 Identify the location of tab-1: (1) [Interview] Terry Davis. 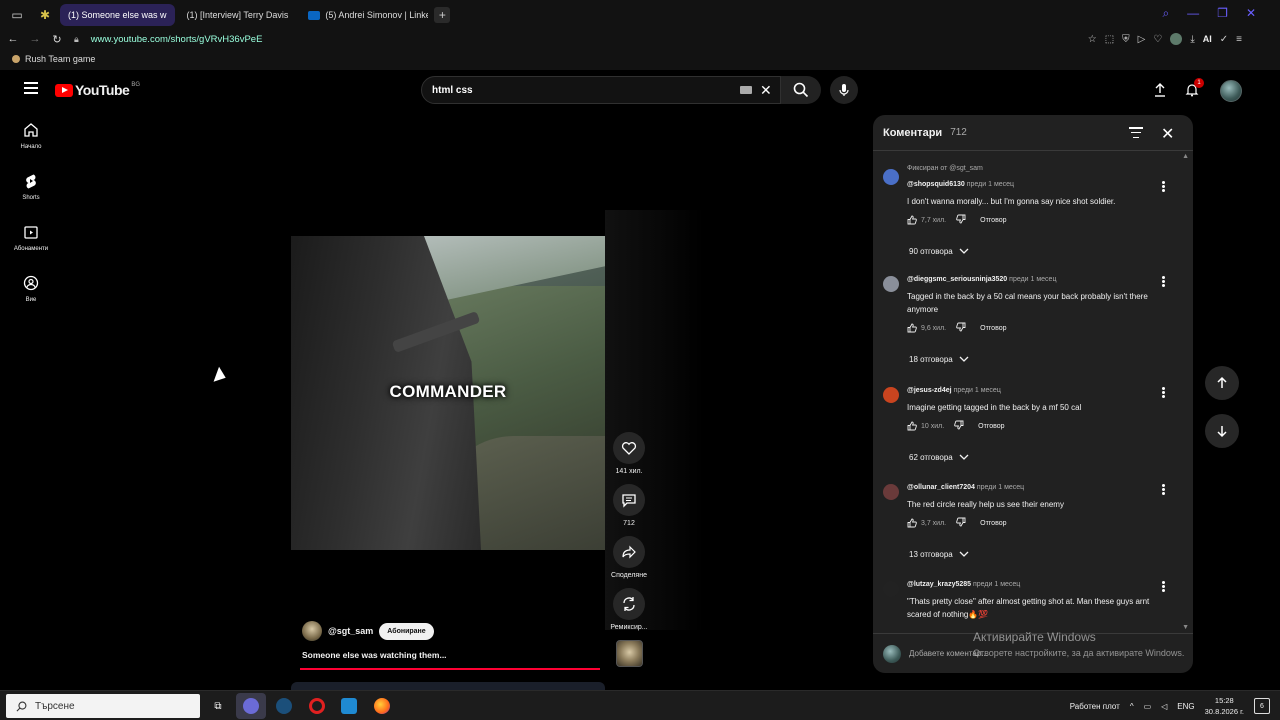
(148, 41).